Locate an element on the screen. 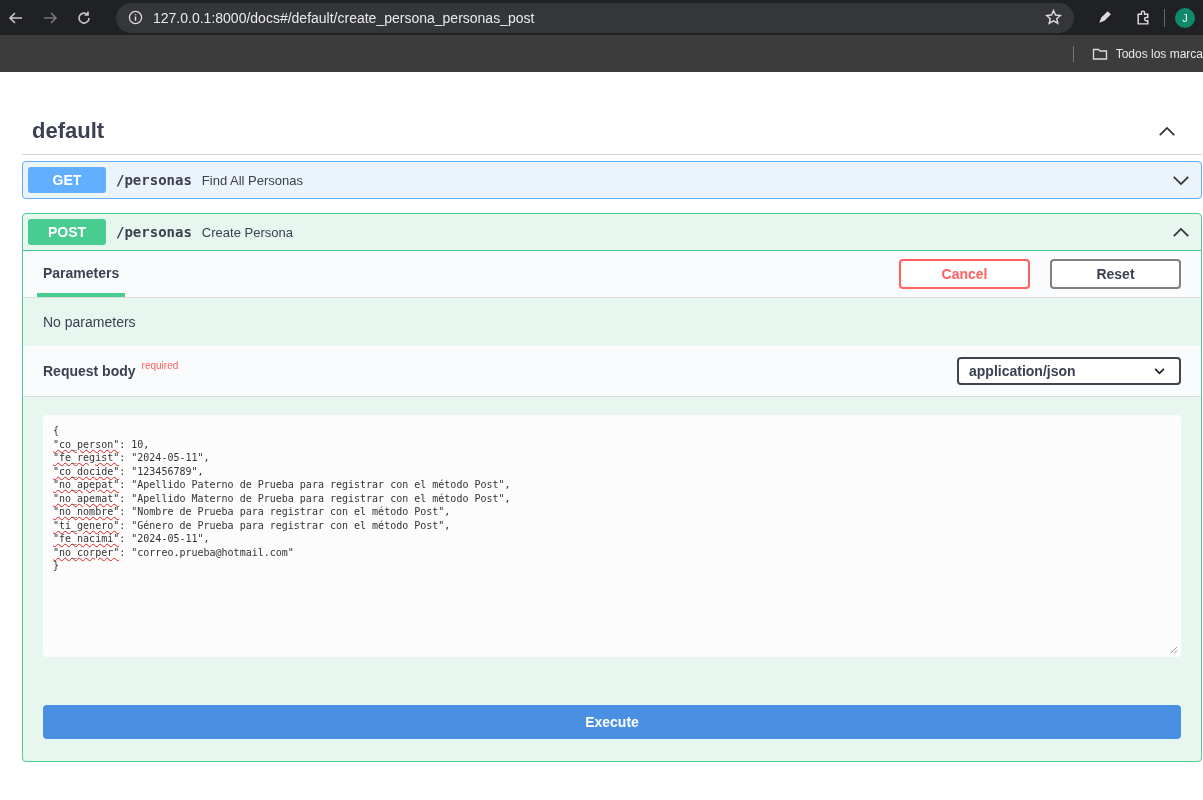  code-line: "co_person": 10, is located at coordinates (102, 444).